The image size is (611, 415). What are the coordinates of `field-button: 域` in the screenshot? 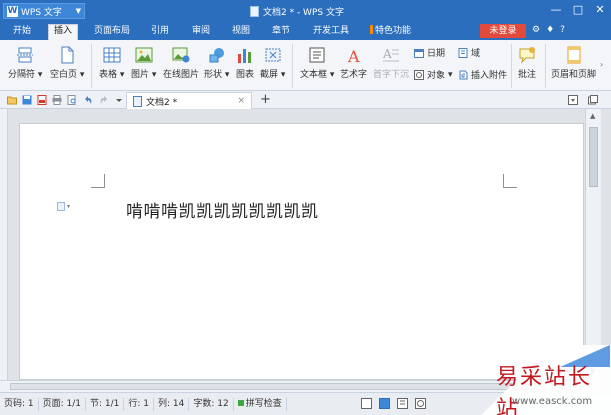 It's located at (469, 52).